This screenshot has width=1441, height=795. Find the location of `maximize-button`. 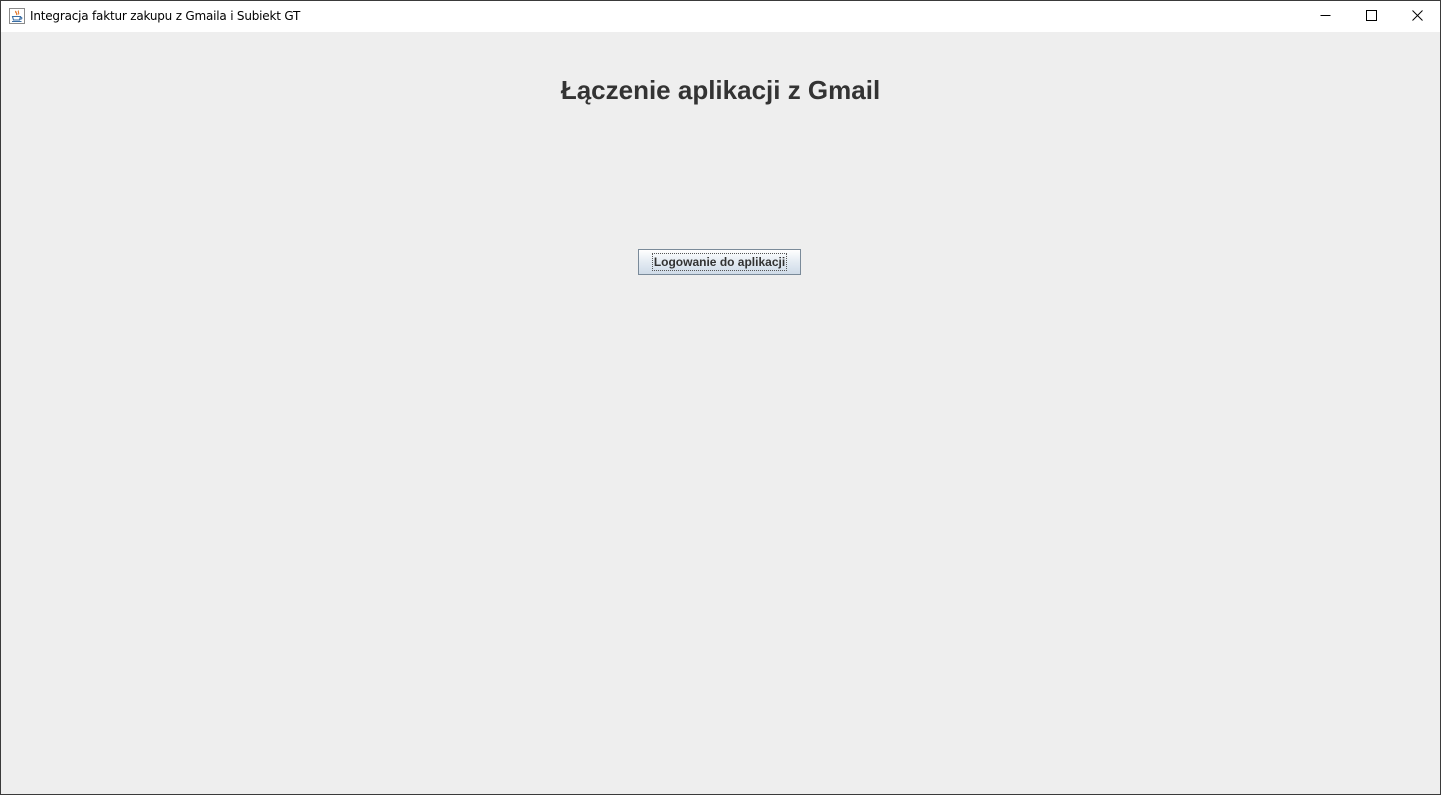

maximize-button is located at coordinates (1371, 16).